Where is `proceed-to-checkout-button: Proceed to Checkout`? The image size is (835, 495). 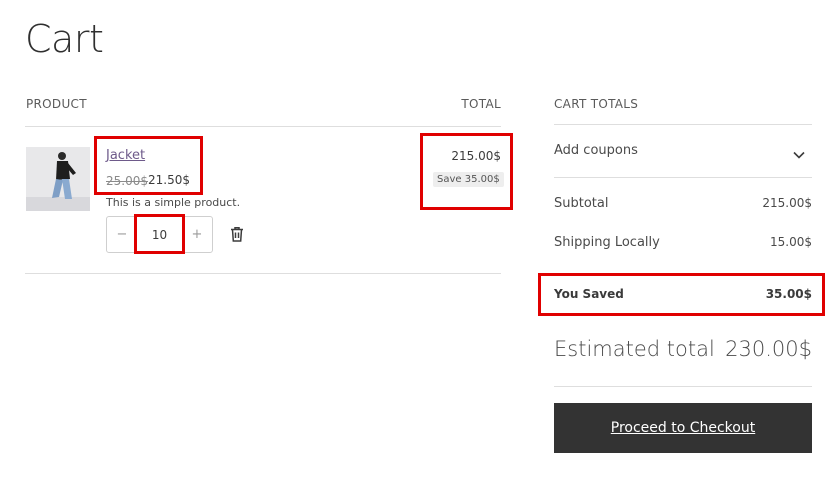 proceed-to-checkout-button: Proceed to Checkout is located at coordinates (683, 428).